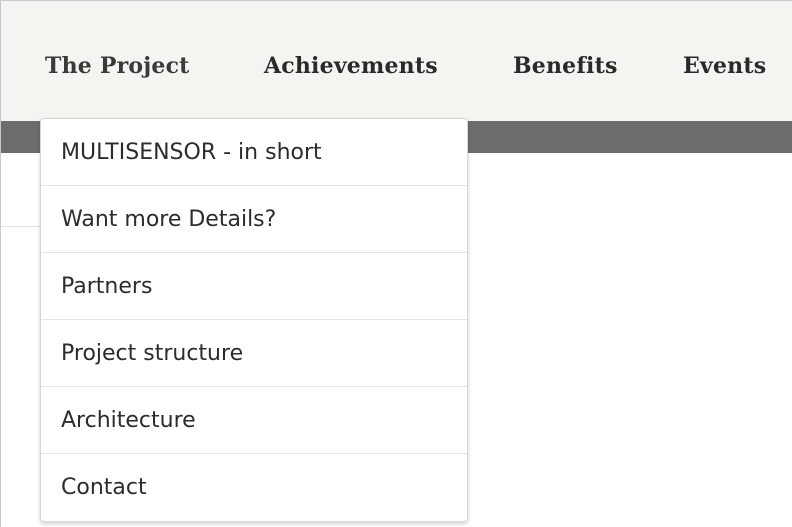  Describe the element at coordinates (254, 487) in the screenshot. I see `menu-item-contact: Contact` at that location.